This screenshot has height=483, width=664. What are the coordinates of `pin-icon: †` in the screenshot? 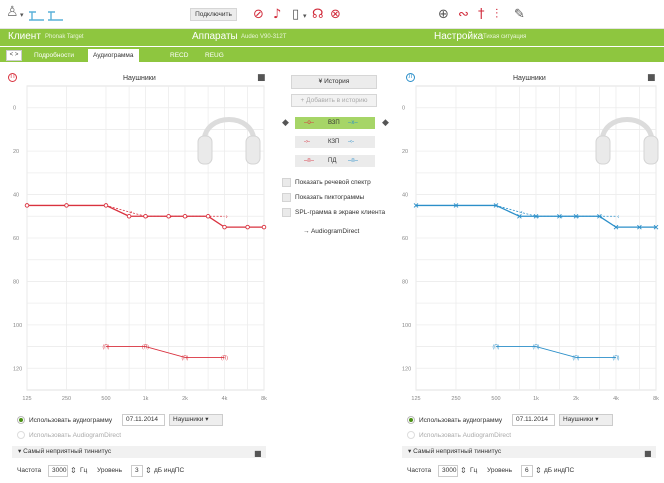 It's located at (481, 14).